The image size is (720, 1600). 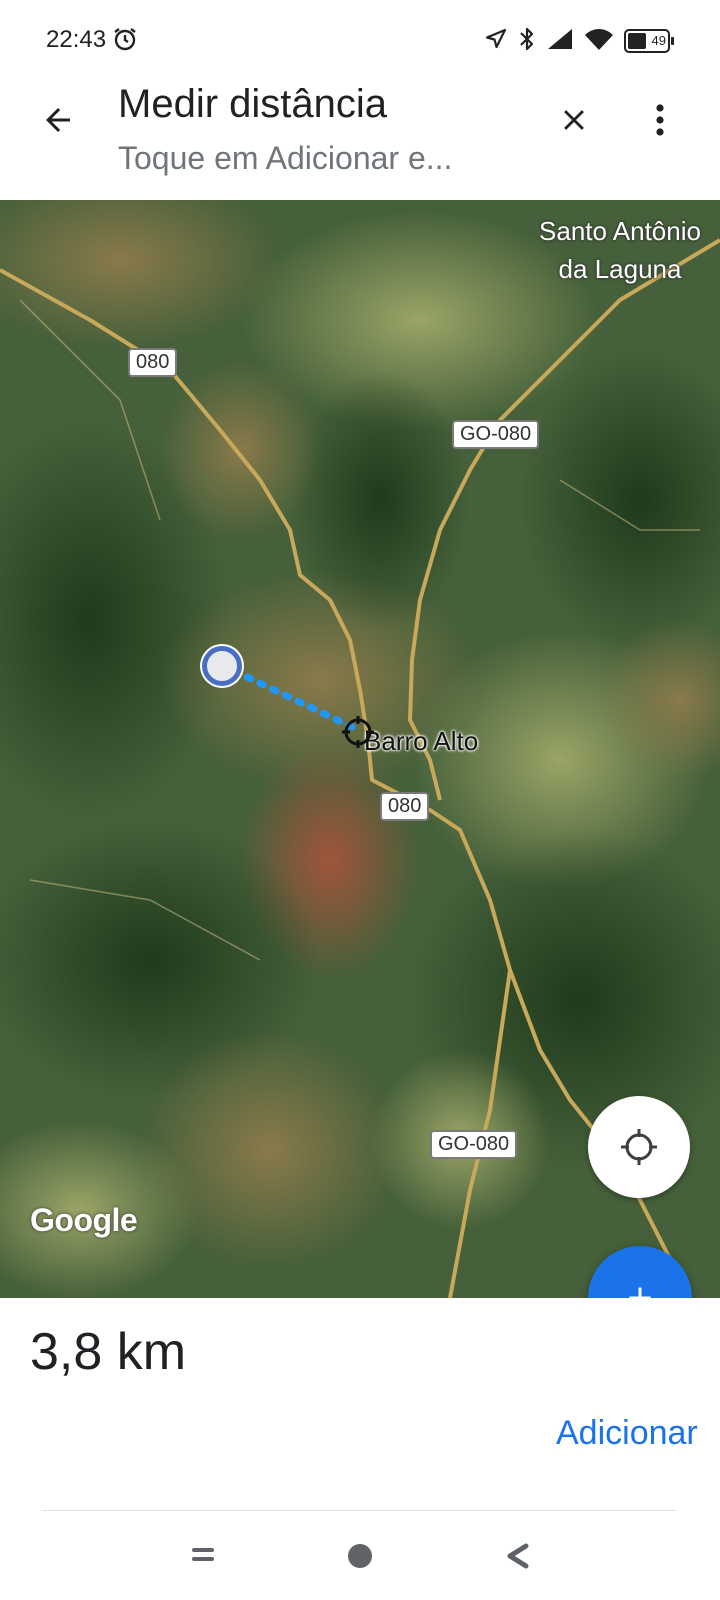 I want to click on arrow-back-icon, so click(x=58, y=120).